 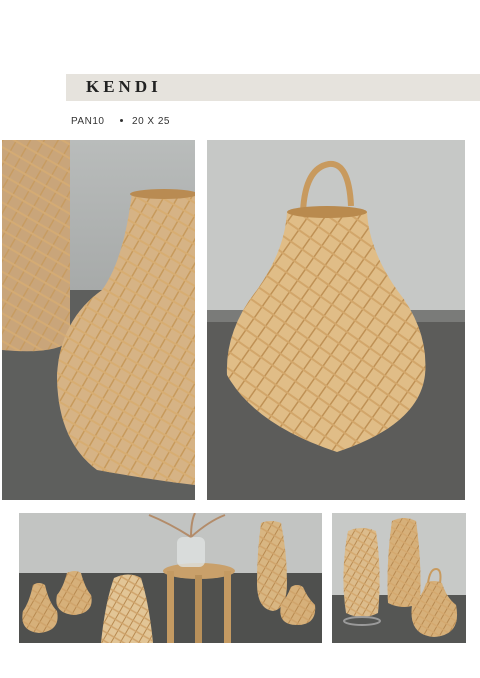 I want to click on product-meta: PAN10 20 X 25, so click(x=120, y=121).